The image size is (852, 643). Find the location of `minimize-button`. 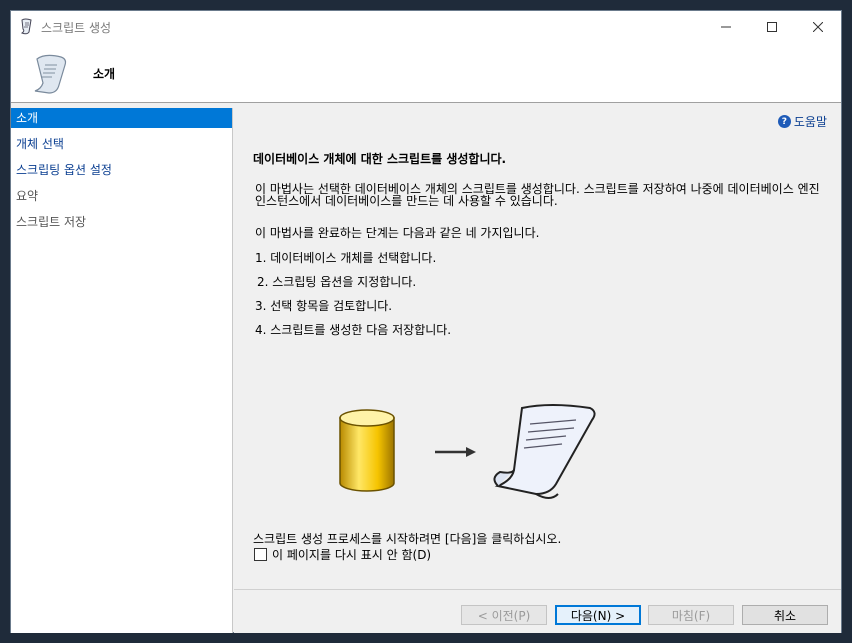

minimize-button is located at coordinates (726, 27).